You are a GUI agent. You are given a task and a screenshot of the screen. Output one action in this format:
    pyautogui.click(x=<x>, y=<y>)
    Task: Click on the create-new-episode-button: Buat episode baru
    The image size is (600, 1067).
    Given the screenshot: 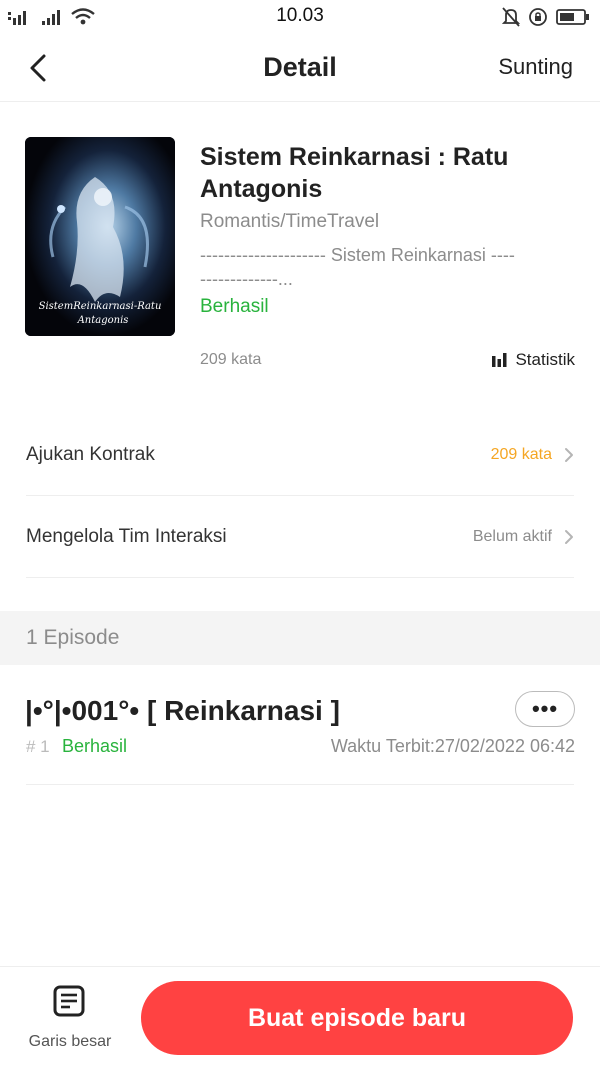 What is the action you would take?
    pyautogui.click(x=357, y=1018)
    